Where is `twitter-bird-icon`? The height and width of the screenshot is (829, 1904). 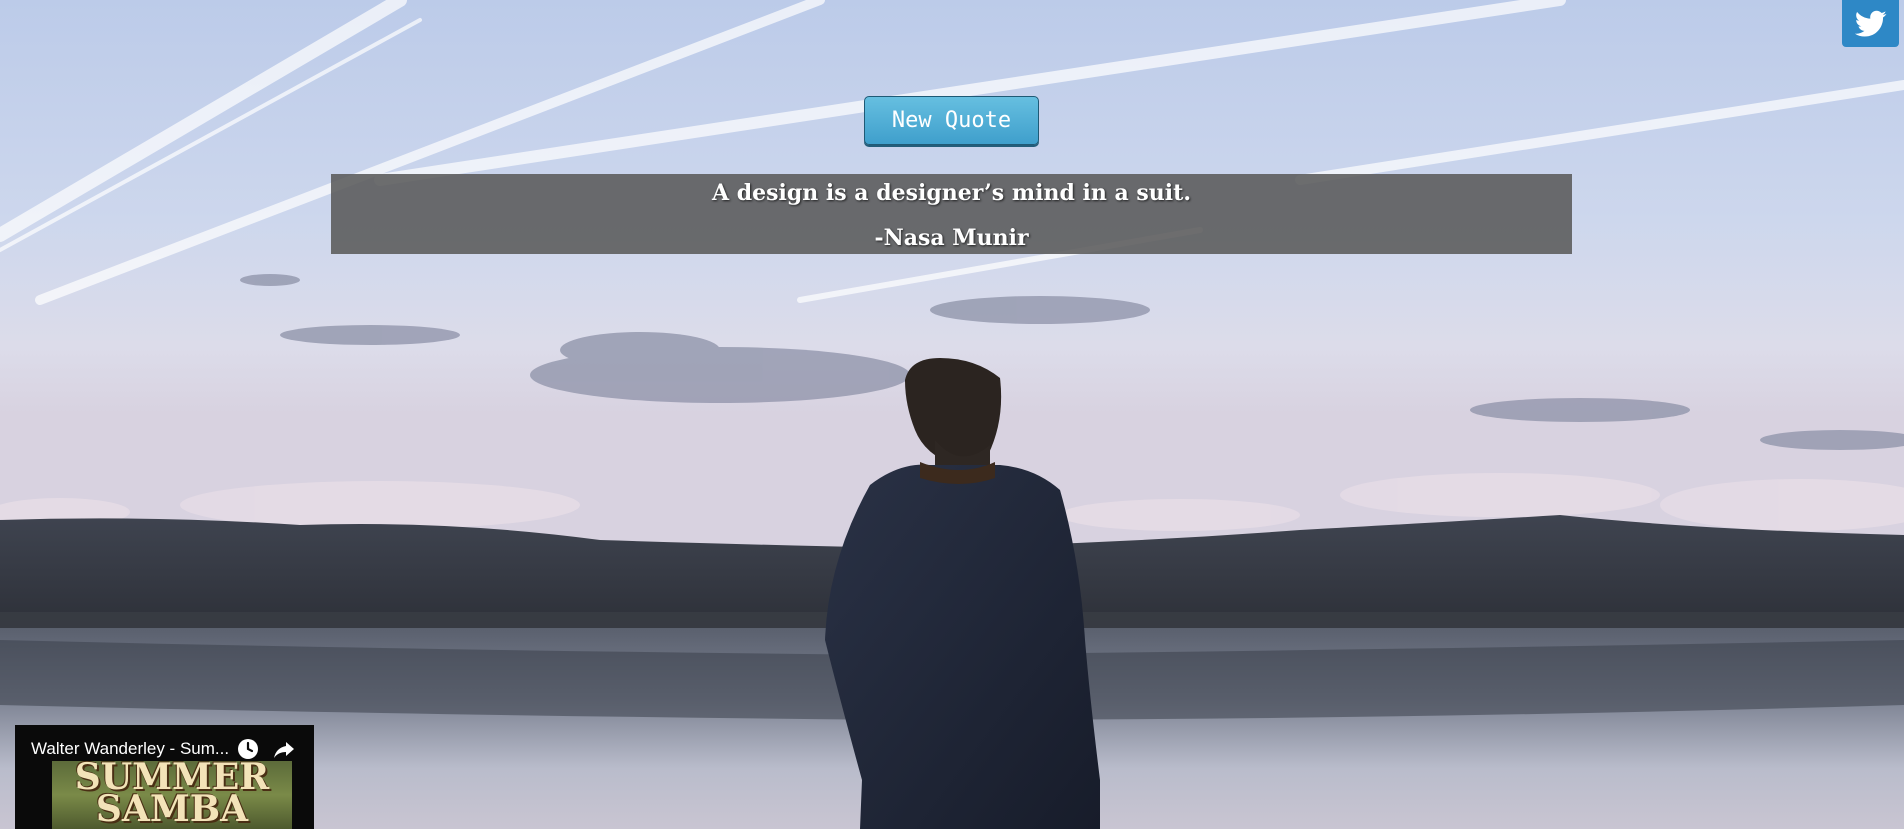 twitter-bird-icon is located at coordinates (1870, 23).